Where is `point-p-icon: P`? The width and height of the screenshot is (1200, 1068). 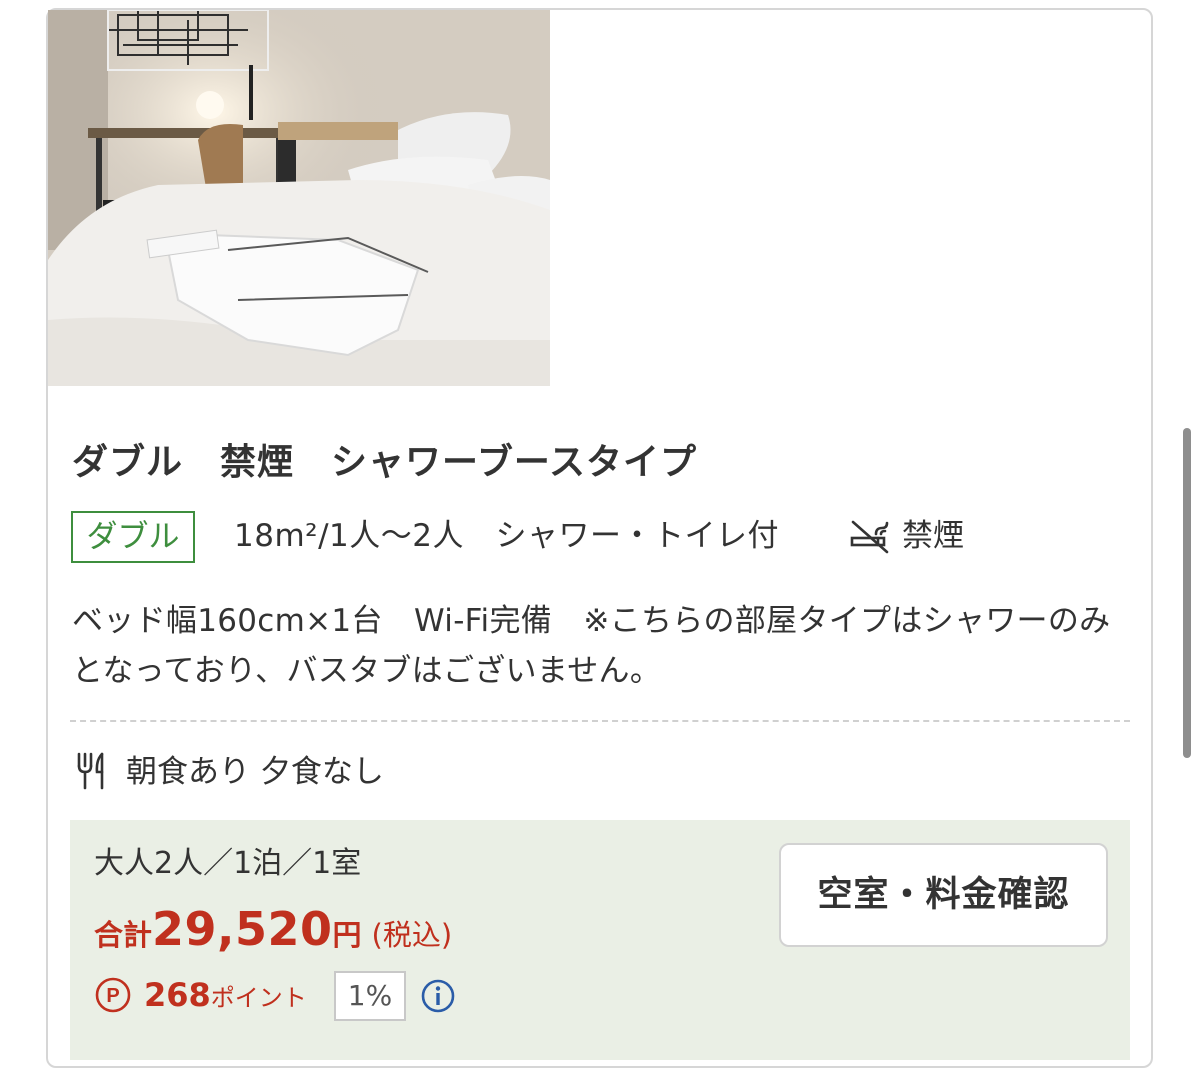 point-p-icon: P is located at coordinates (113, 995).